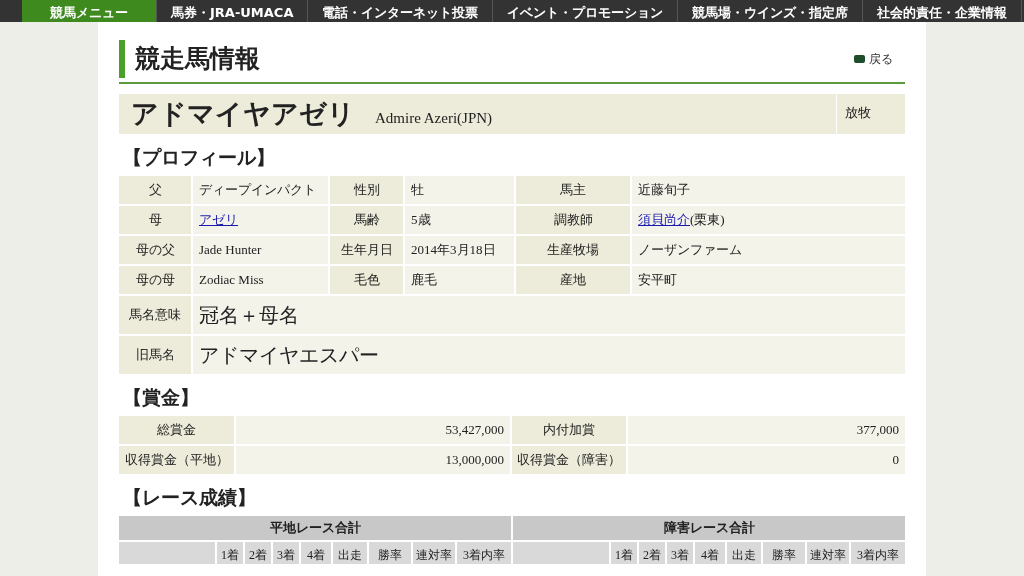 The height and width of the screenshot is (576, 1024). What do you see at coordinates (260, 280) in the screenshot?
I see `field-value: Zodiac Miss` at bounding box center [260, 280].